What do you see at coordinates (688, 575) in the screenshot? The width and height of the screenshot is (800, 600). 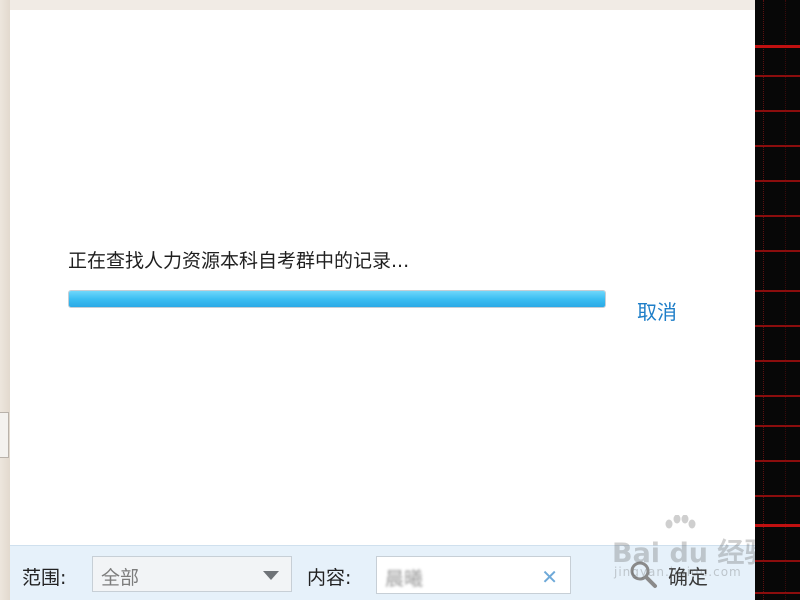 I see `confirm-button: 确定` at bounding box center [688, 575].